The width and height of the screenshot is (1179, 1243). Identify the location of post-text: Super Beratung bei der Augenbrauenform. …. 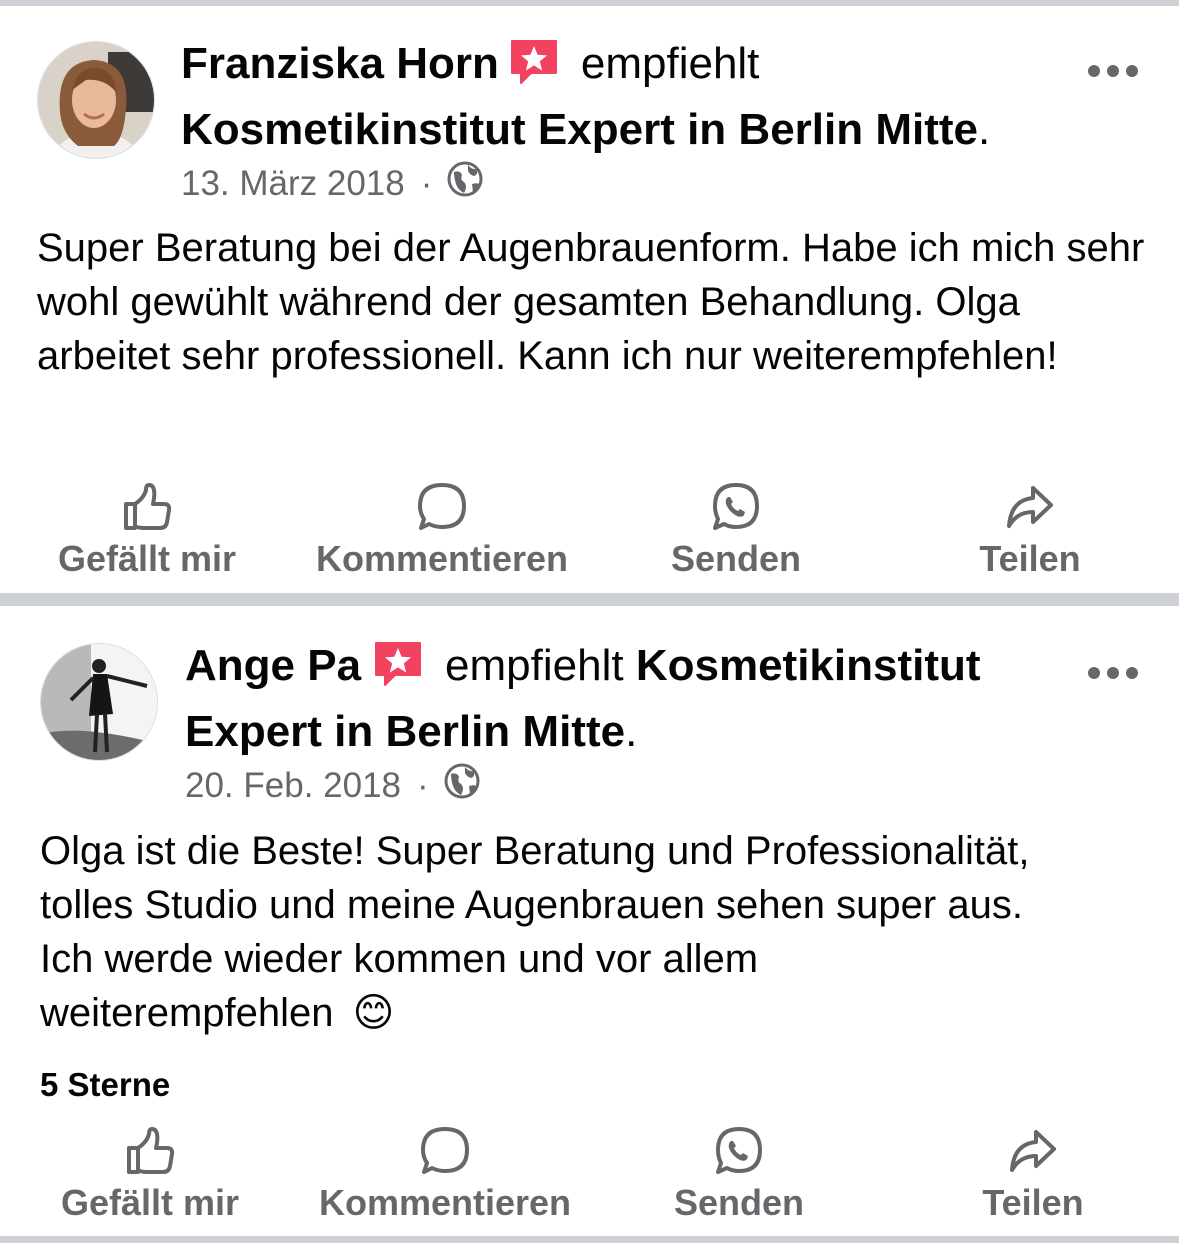
(591, 302).